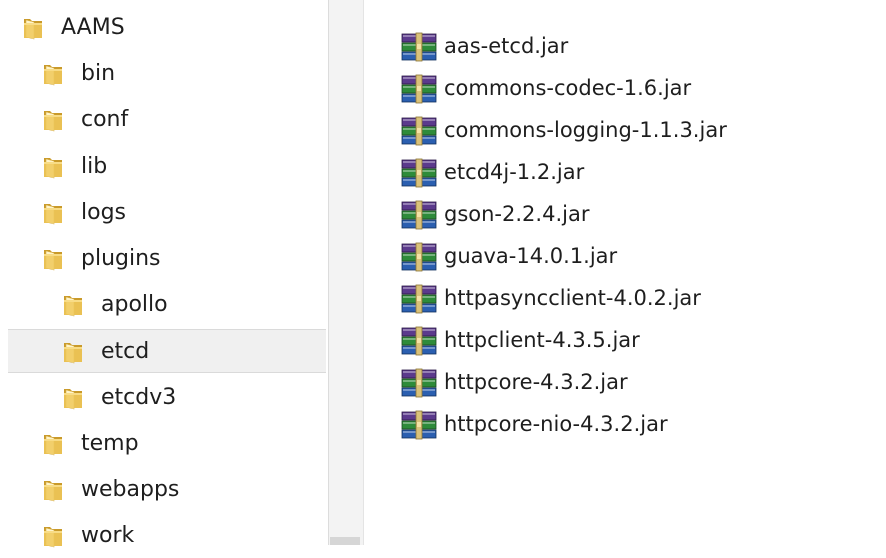 The image size is (886, 558). What do you see at coordinates (105, 120) in the screenshot?
I see `tree-item-label: conf` at bounding box center [105, 120].